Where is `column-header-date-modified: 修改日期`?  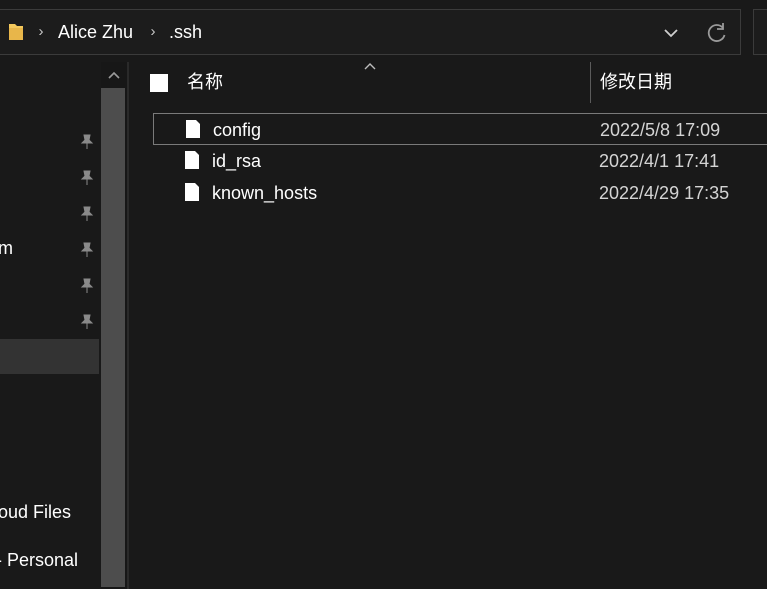
column-header-date-modified: 修改日期 is located at coordinates (636, 82).